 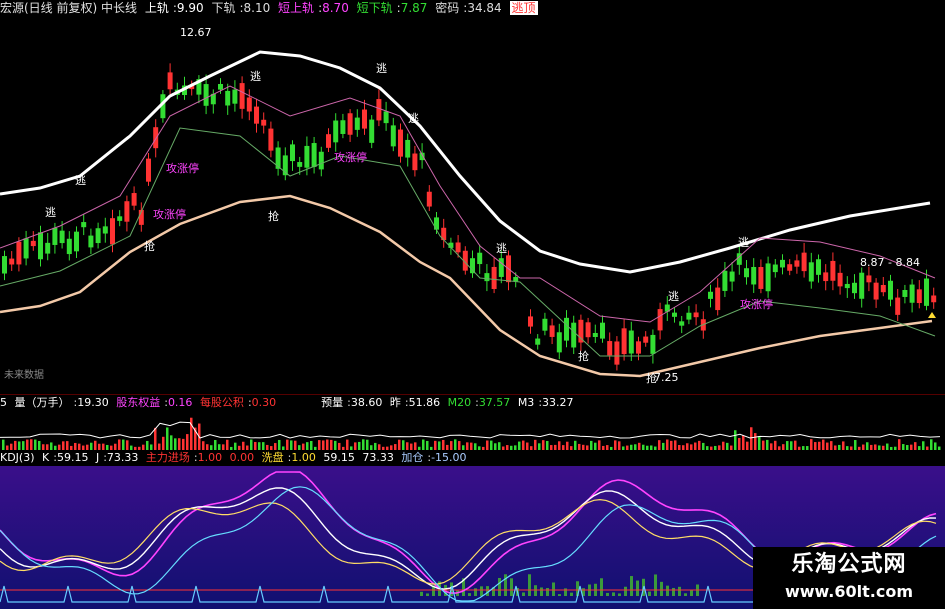 I want to click on kdj-title: KDJ(3), so click(x=17, y=457).